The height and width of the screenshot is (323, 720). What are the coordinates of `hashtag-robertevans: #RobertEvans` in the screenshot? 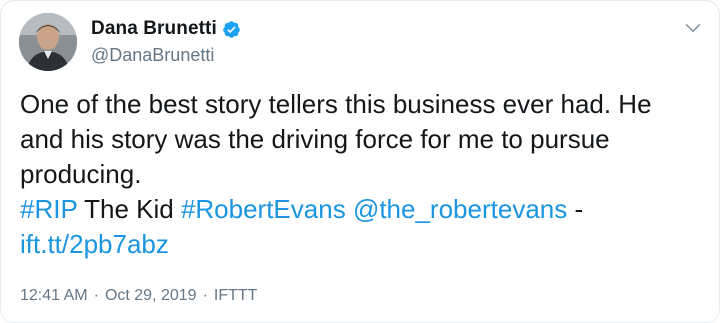 It's located at (263, 209).